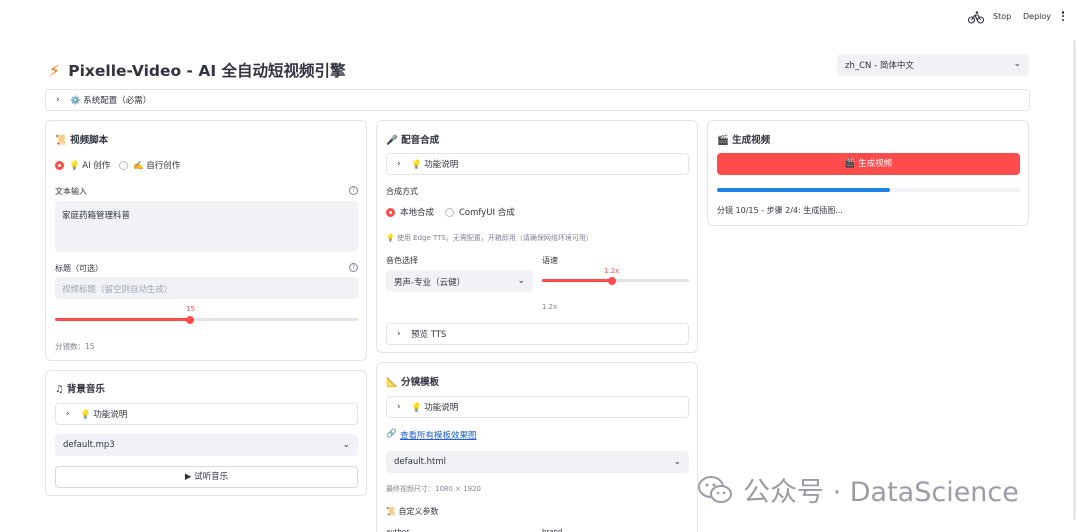 The image size is (1080, 532). What do you see at coordinates (82, 165) in the screenshot?
I see `mode-ai-radio: 💡 AI 创作` at bounding box center [82, 165].